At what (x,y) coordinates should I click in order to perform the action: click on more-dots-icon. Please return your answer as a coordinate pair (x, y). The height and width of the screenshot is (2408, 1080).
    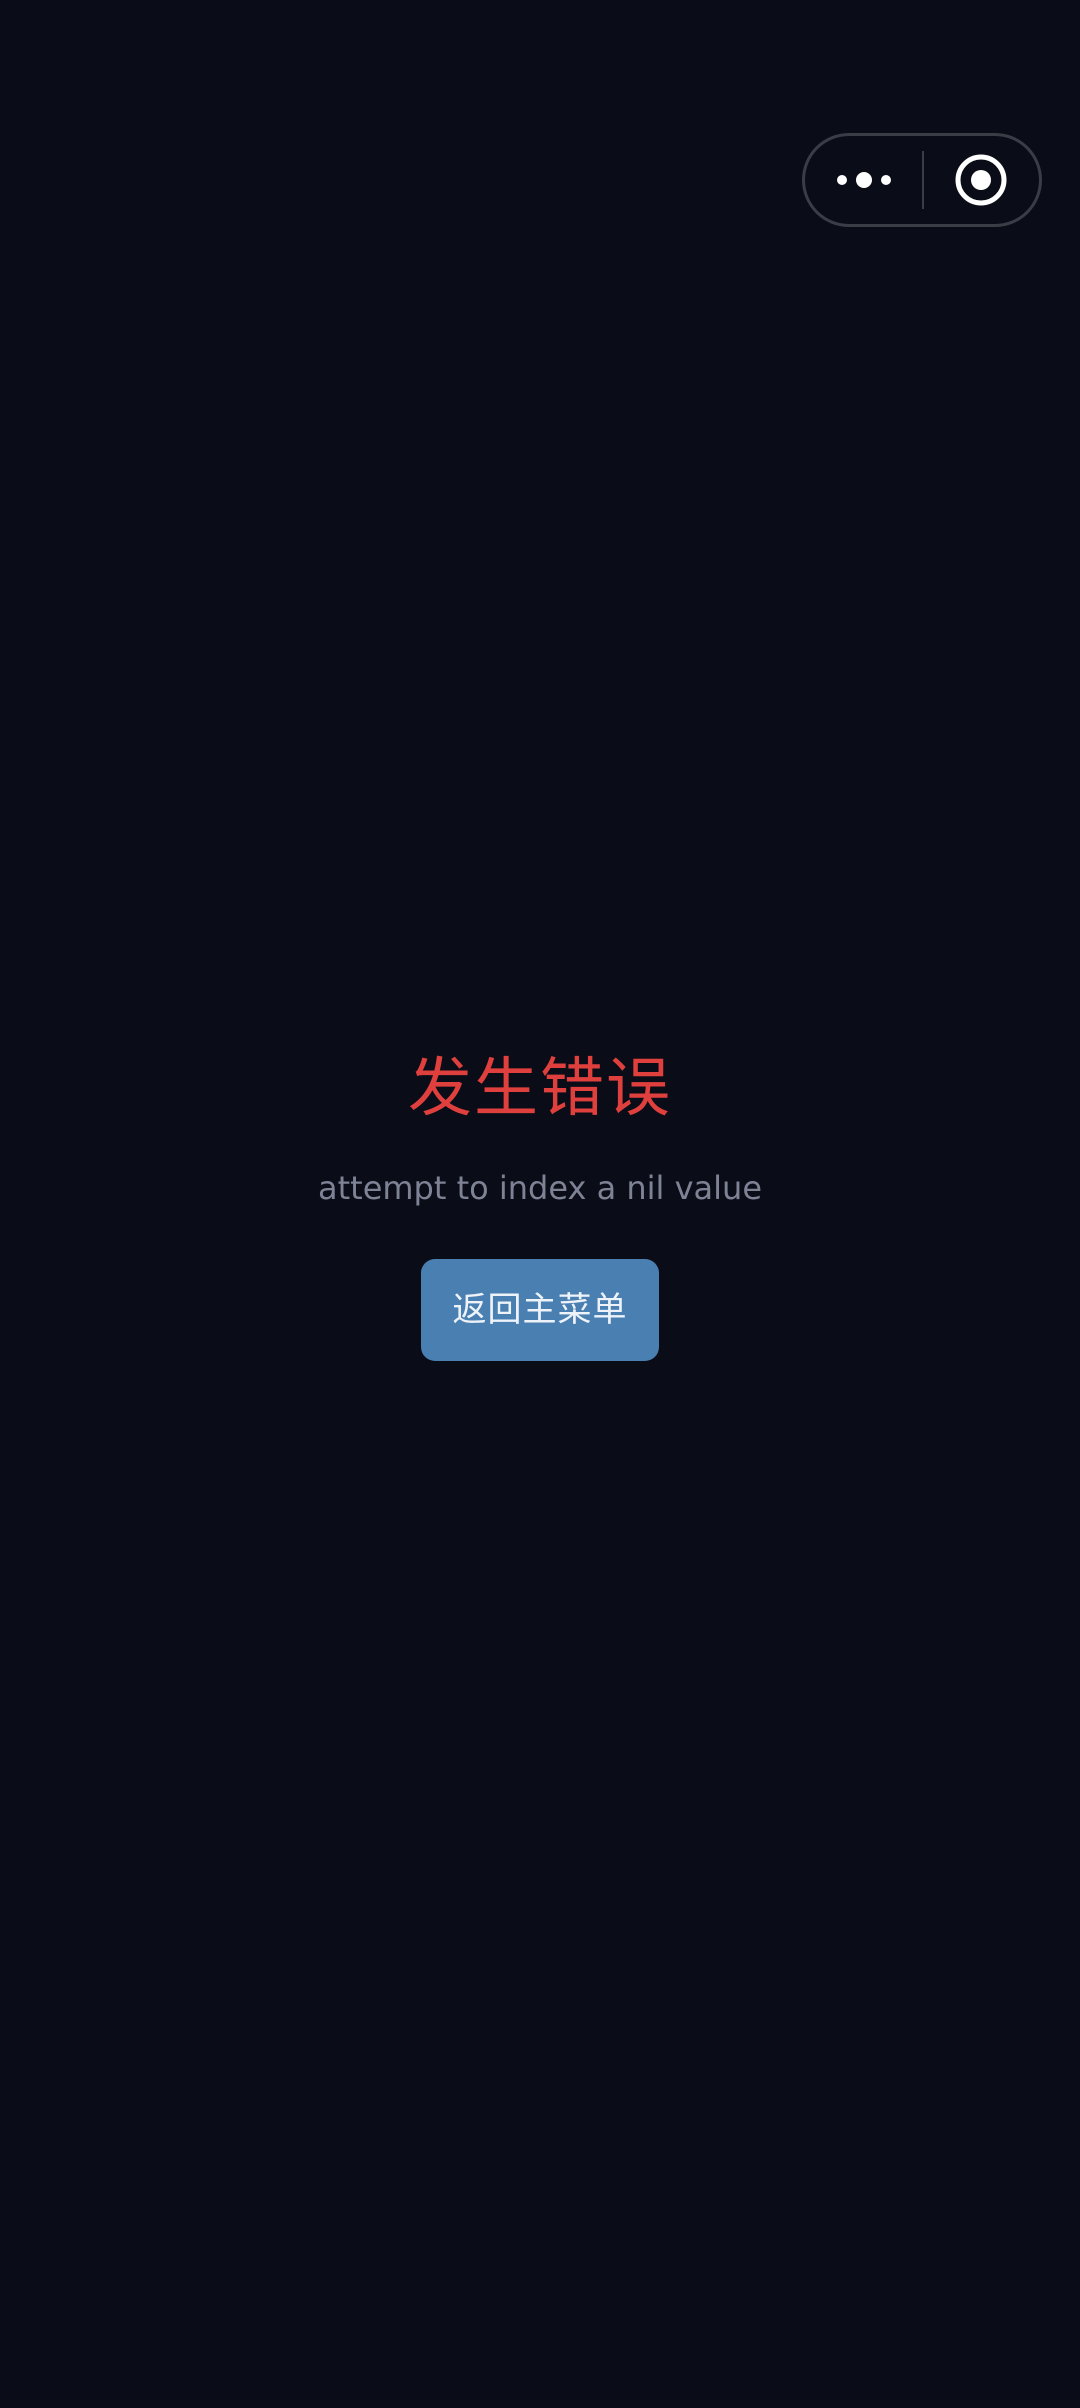
    Looking at the image, I should click on (863, 180).